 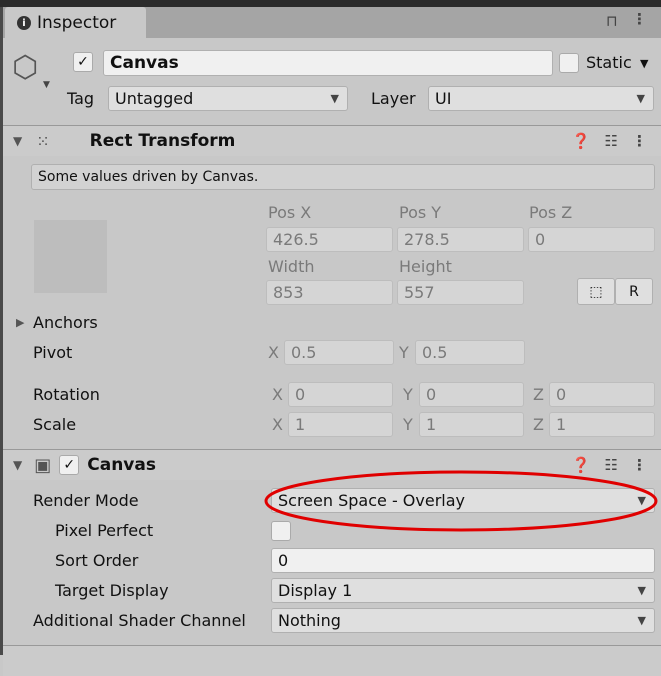 What do you see at coordinates (340, 424) in the screenshot?
I see `scale-x-field: 1` at bounding box center [340, 424].